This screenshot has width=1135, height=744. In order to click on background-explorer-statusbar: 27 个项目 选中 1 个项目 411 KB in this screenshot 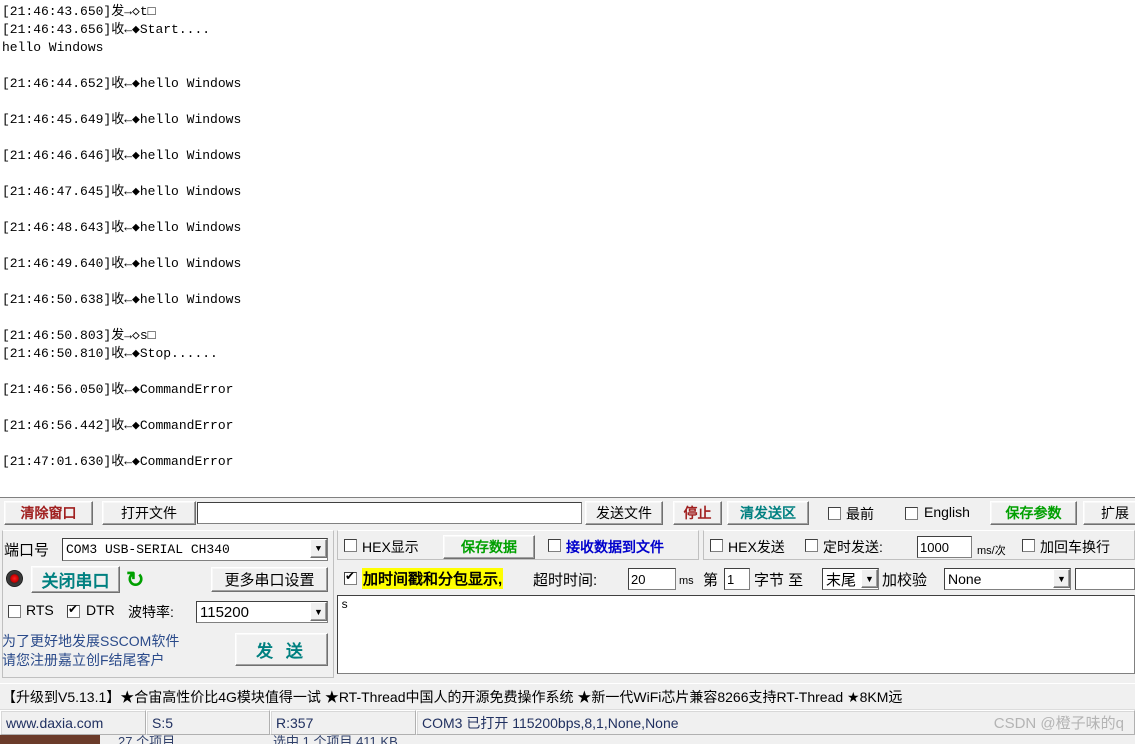, I will do `click(567, 739)`.